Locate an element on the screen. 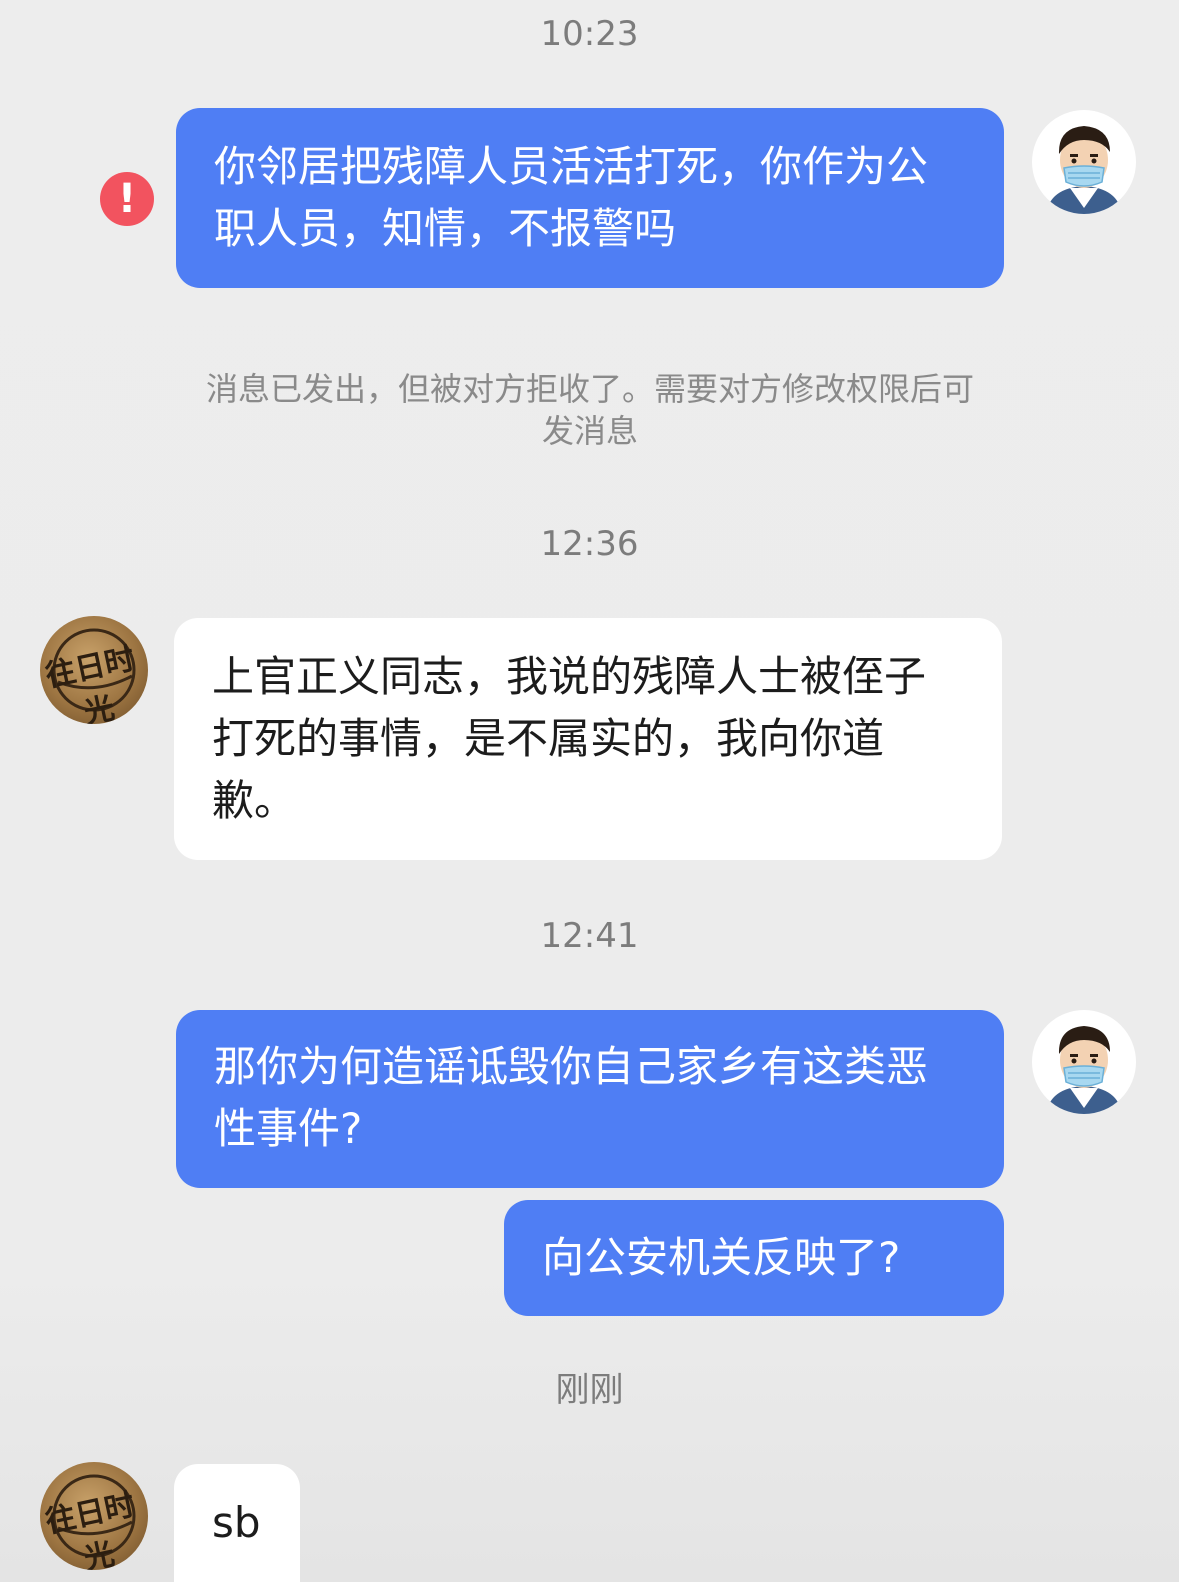  sent-message-bubble: 向公安机关反映了? is located at coordinates (754, 1258).